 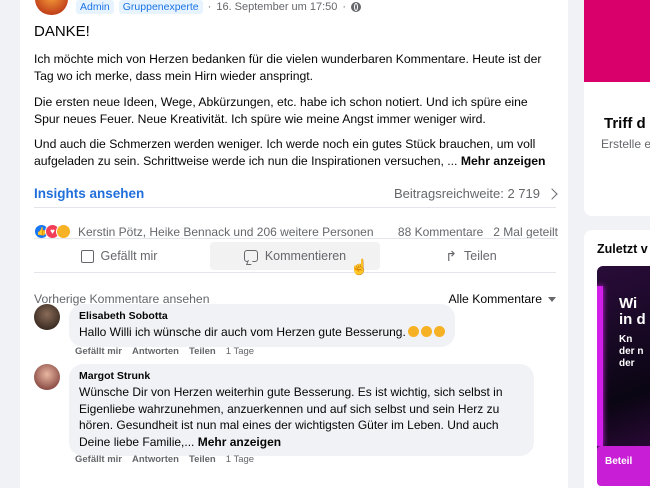 I want to click on neon-frame, so click(x=600, y=366).